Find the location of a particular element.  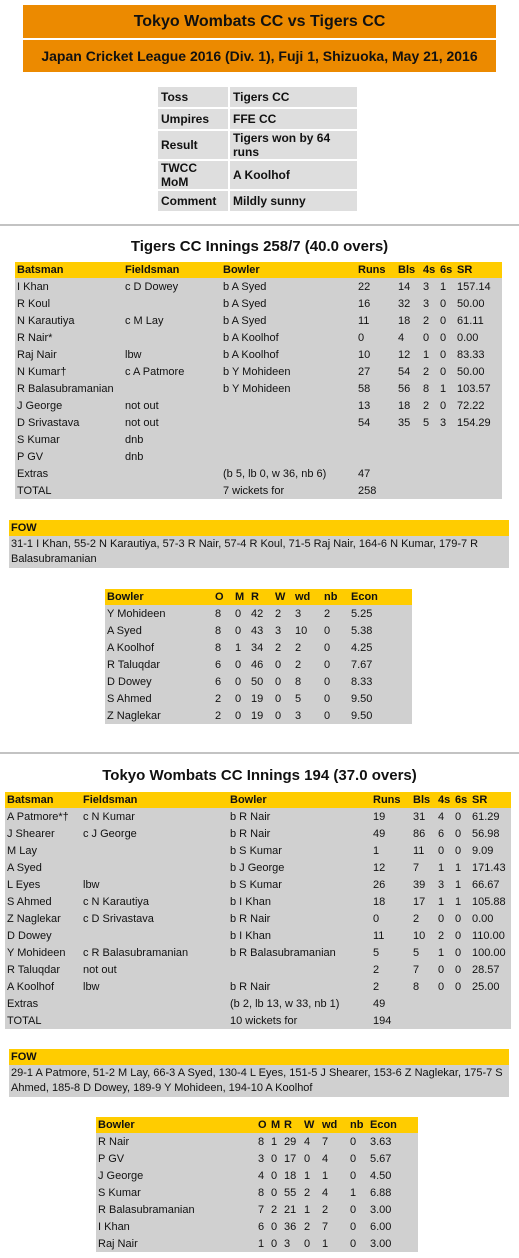

table-cell: c J George is located at coordinates (154, 833).